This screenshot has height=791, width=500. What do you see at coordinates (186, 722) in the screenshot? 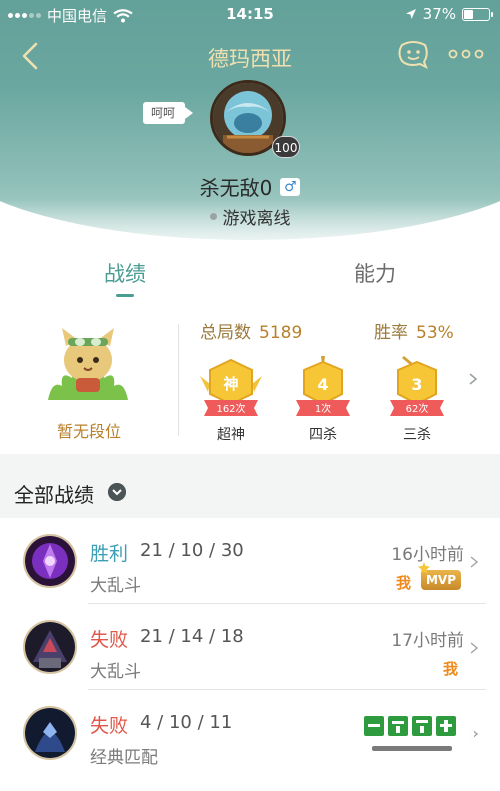
I see `match-kda: 4 / 10 / 11` at bounding box center [186, 722].